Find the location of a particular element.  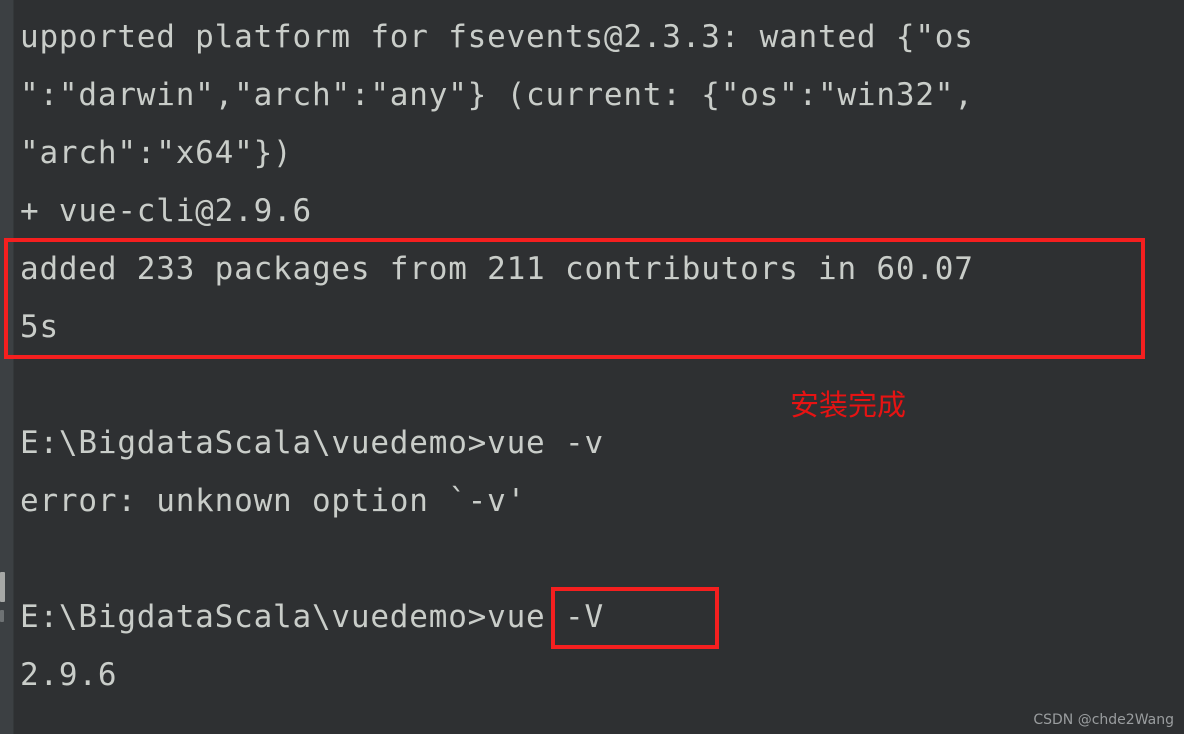

console-line: + vue-cli@2.9.6 is located at coordinates (166, 211).